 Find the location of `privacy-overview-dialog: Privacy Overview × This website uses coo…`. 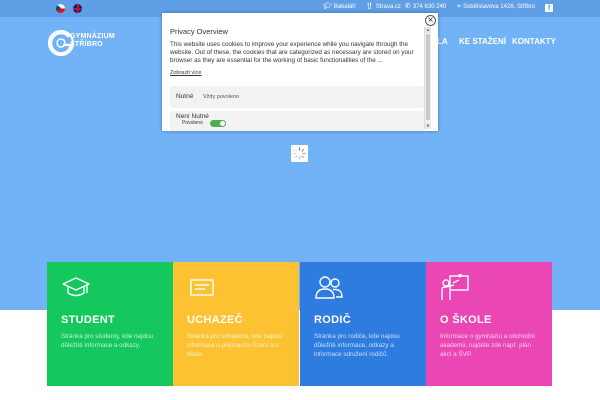

privacy-overview-dialog: Privacy Overview × This website uses coo… is located at coordinates (300, 72).